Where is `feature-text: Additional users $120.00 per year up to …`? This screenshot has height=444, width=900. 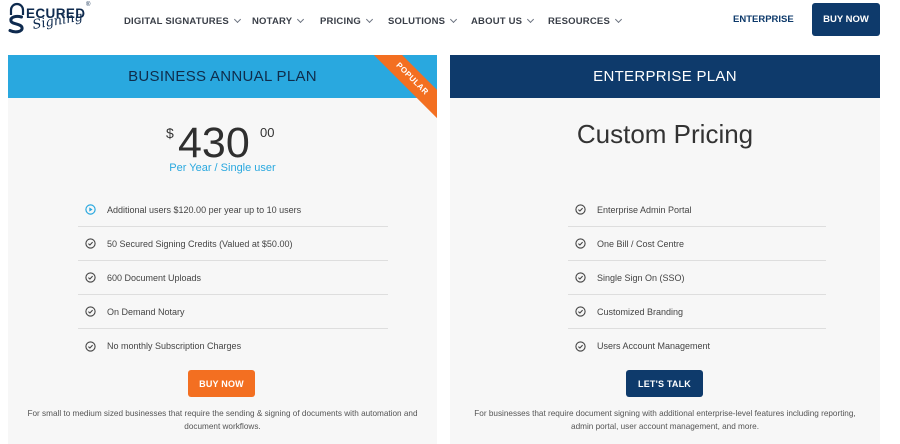
feature-text: Additional users $120.00 per year up to … is located at coordinates (204, 209).